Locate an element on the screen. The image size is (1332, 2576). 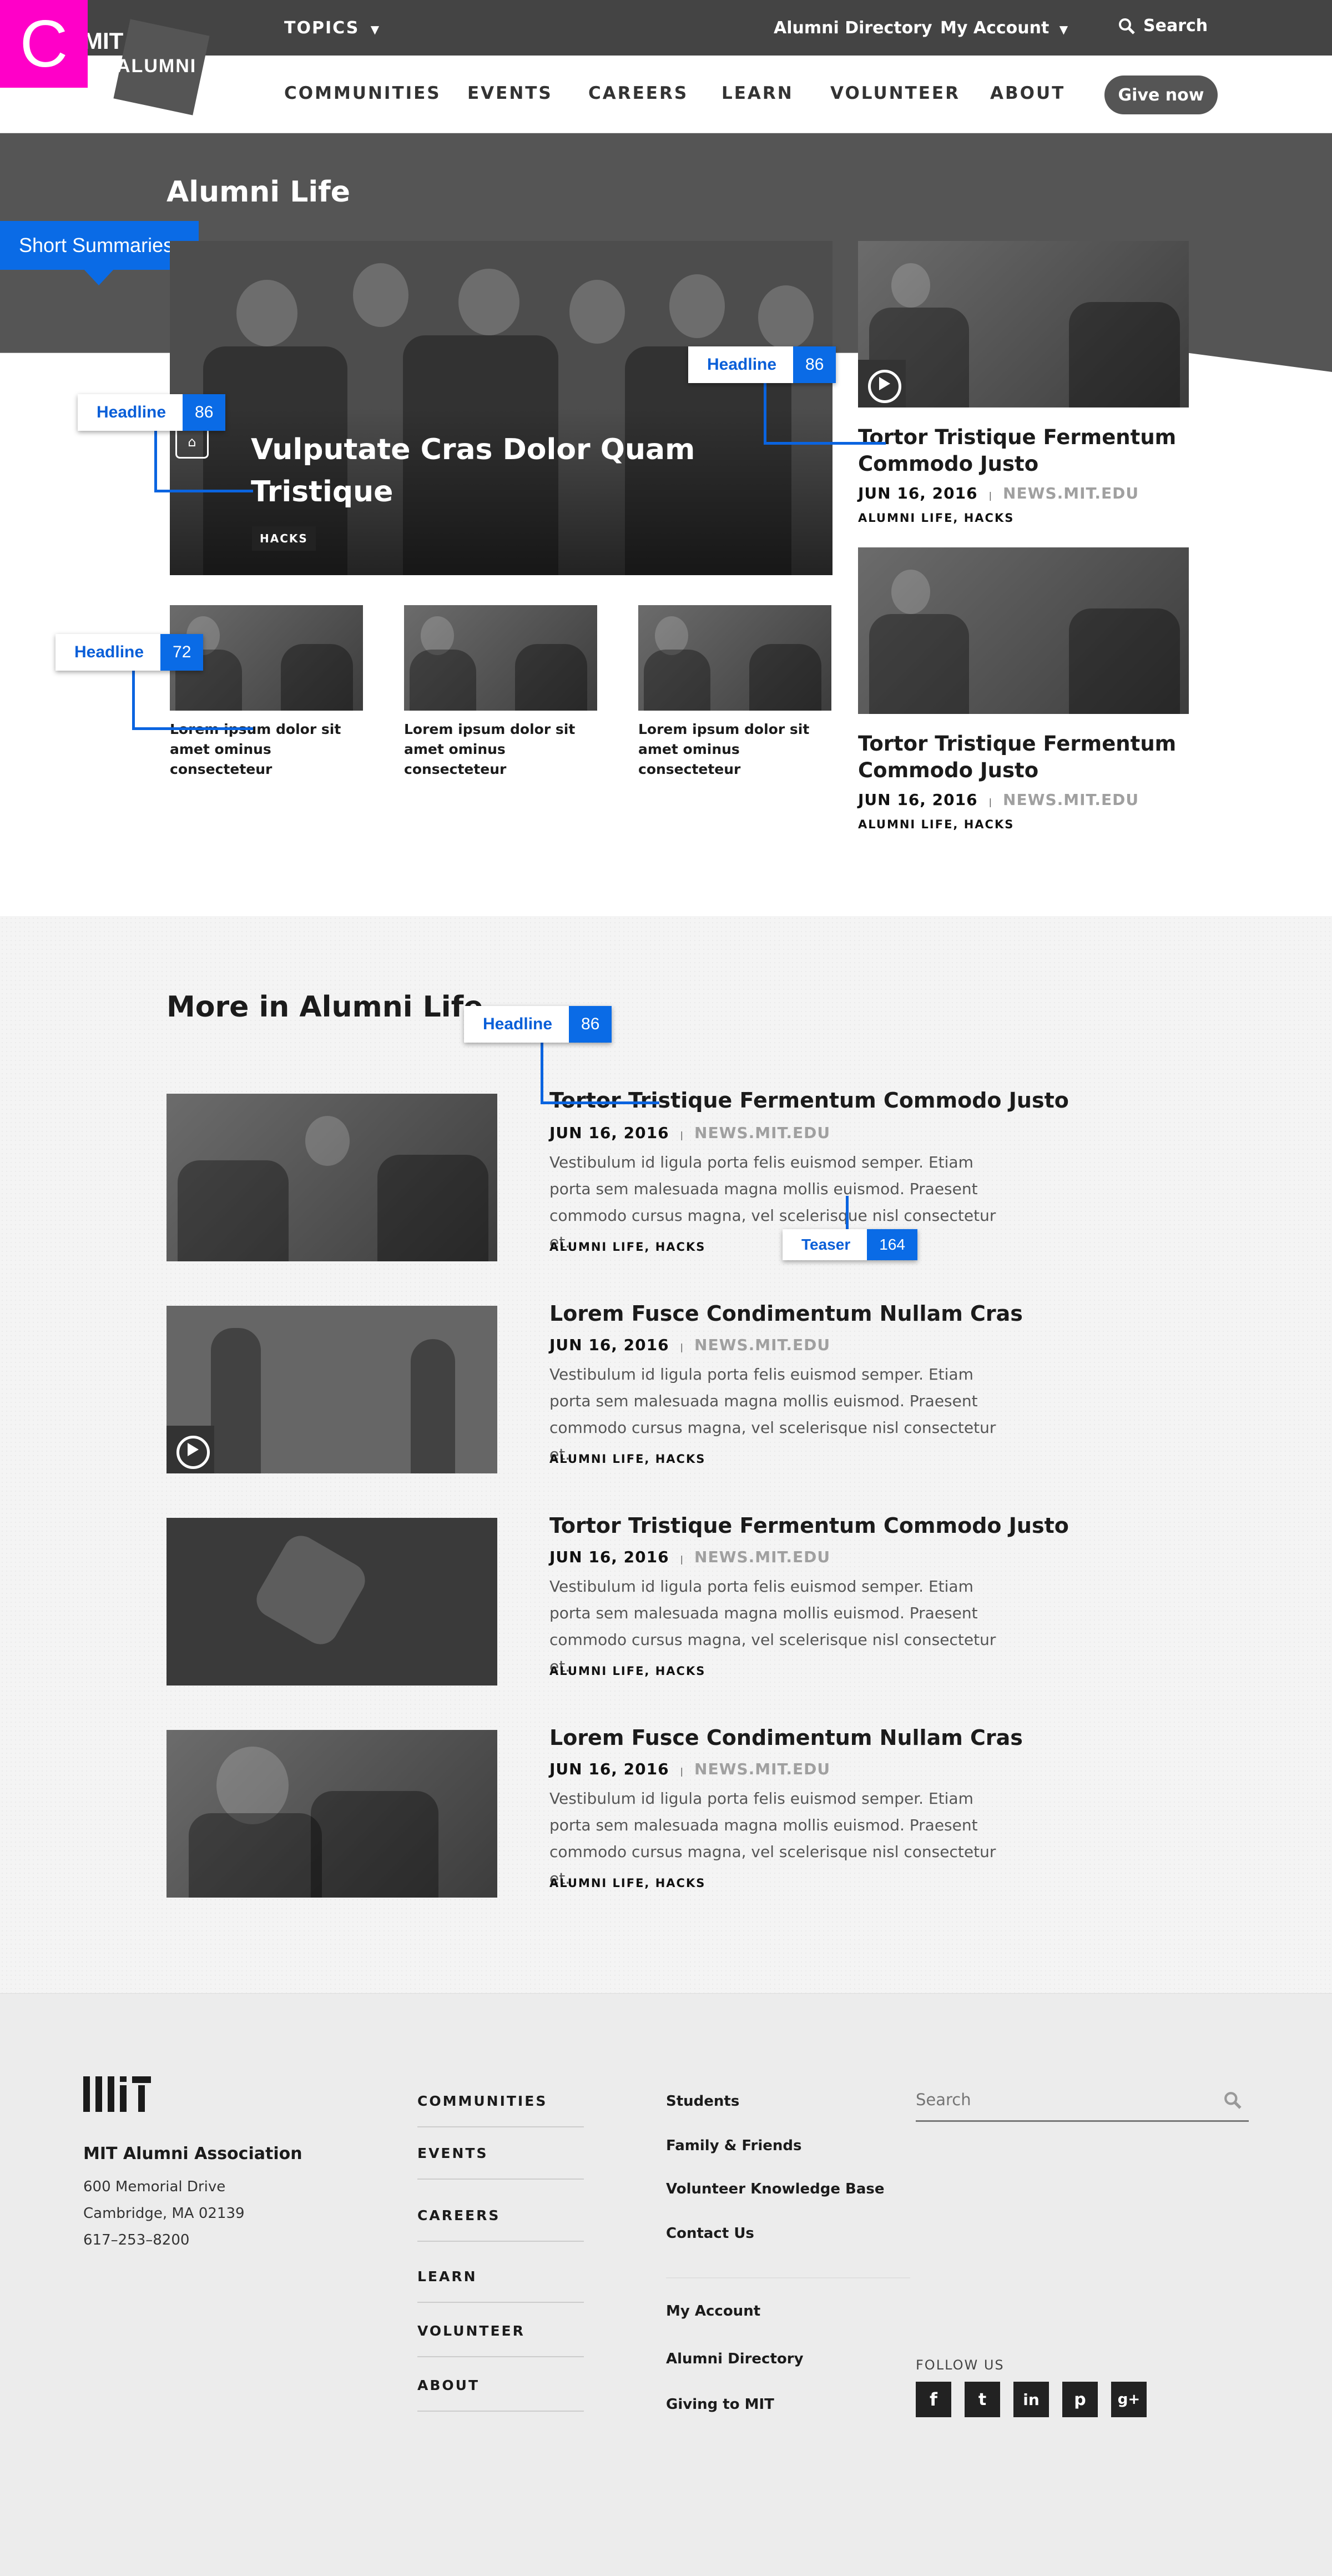
annotation-count: 72 is located at coordinates (182, 652).